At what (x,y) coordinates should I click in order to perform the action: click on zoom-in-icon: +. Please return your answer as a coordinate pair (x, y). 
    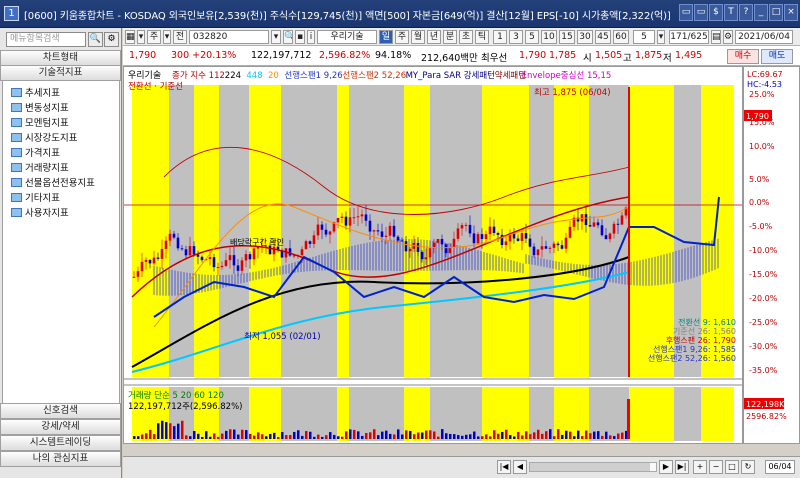
    Looking at the image, I should click on (700, 467).